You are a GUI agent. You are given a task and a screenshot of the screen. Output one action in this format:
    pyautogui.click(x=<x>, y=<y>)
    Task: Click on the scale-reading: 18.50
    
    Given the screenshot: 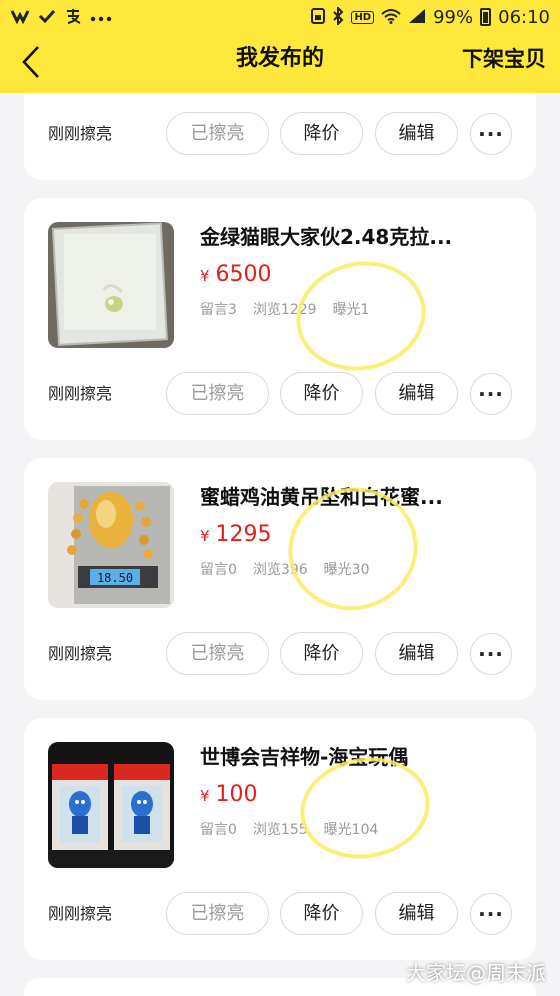 What is the action you would take?
    pyautogui.click(x=115, y=578)
    